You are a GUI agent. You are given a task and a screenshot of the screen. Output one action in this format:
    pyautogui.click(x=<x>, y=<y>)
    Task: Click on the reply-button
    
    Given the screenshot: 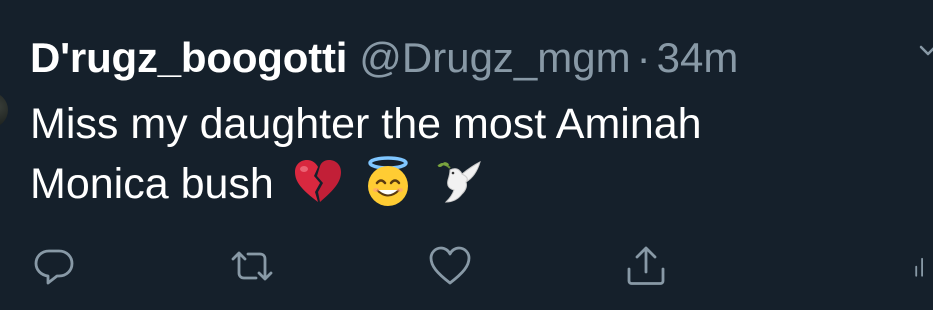 What is the action you would take?
    pyautogui.click(x=54, y=266)
    